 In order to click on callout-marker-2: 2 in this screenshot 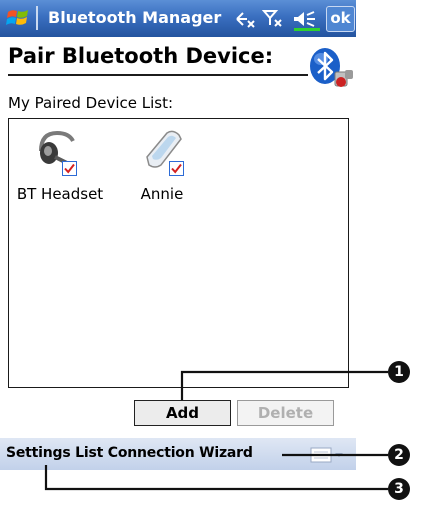, I will do `click(399, 455)`.